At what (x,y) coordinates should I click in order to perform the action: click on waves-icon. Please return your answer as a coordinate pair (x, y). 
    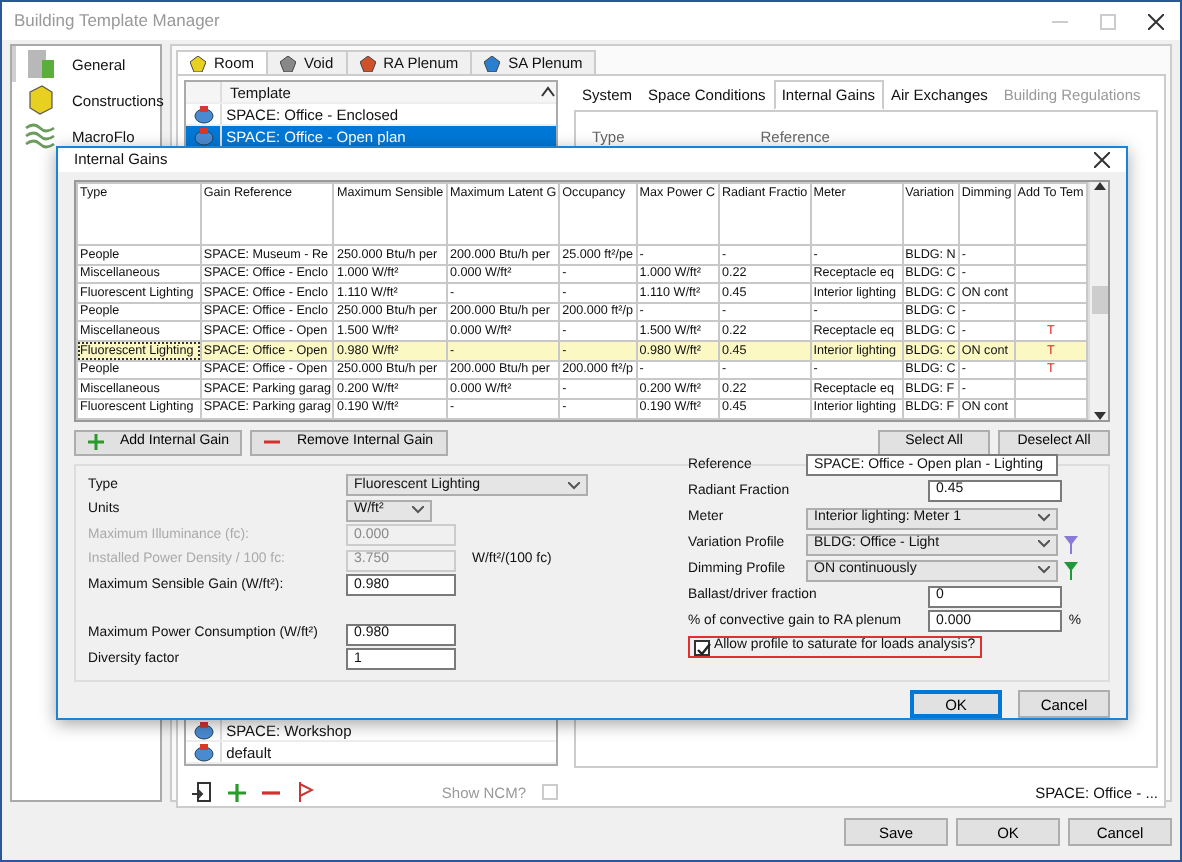
    Looking at the image, I should click on (40, 136).